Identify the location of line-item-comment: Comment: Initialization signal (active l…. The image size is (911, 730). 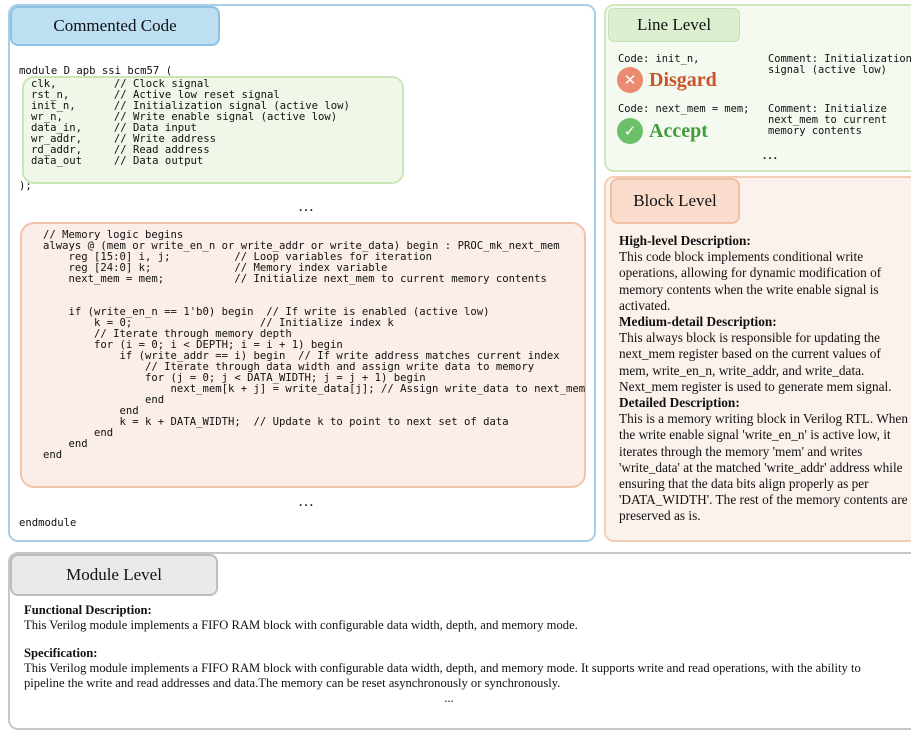
(839, 64).